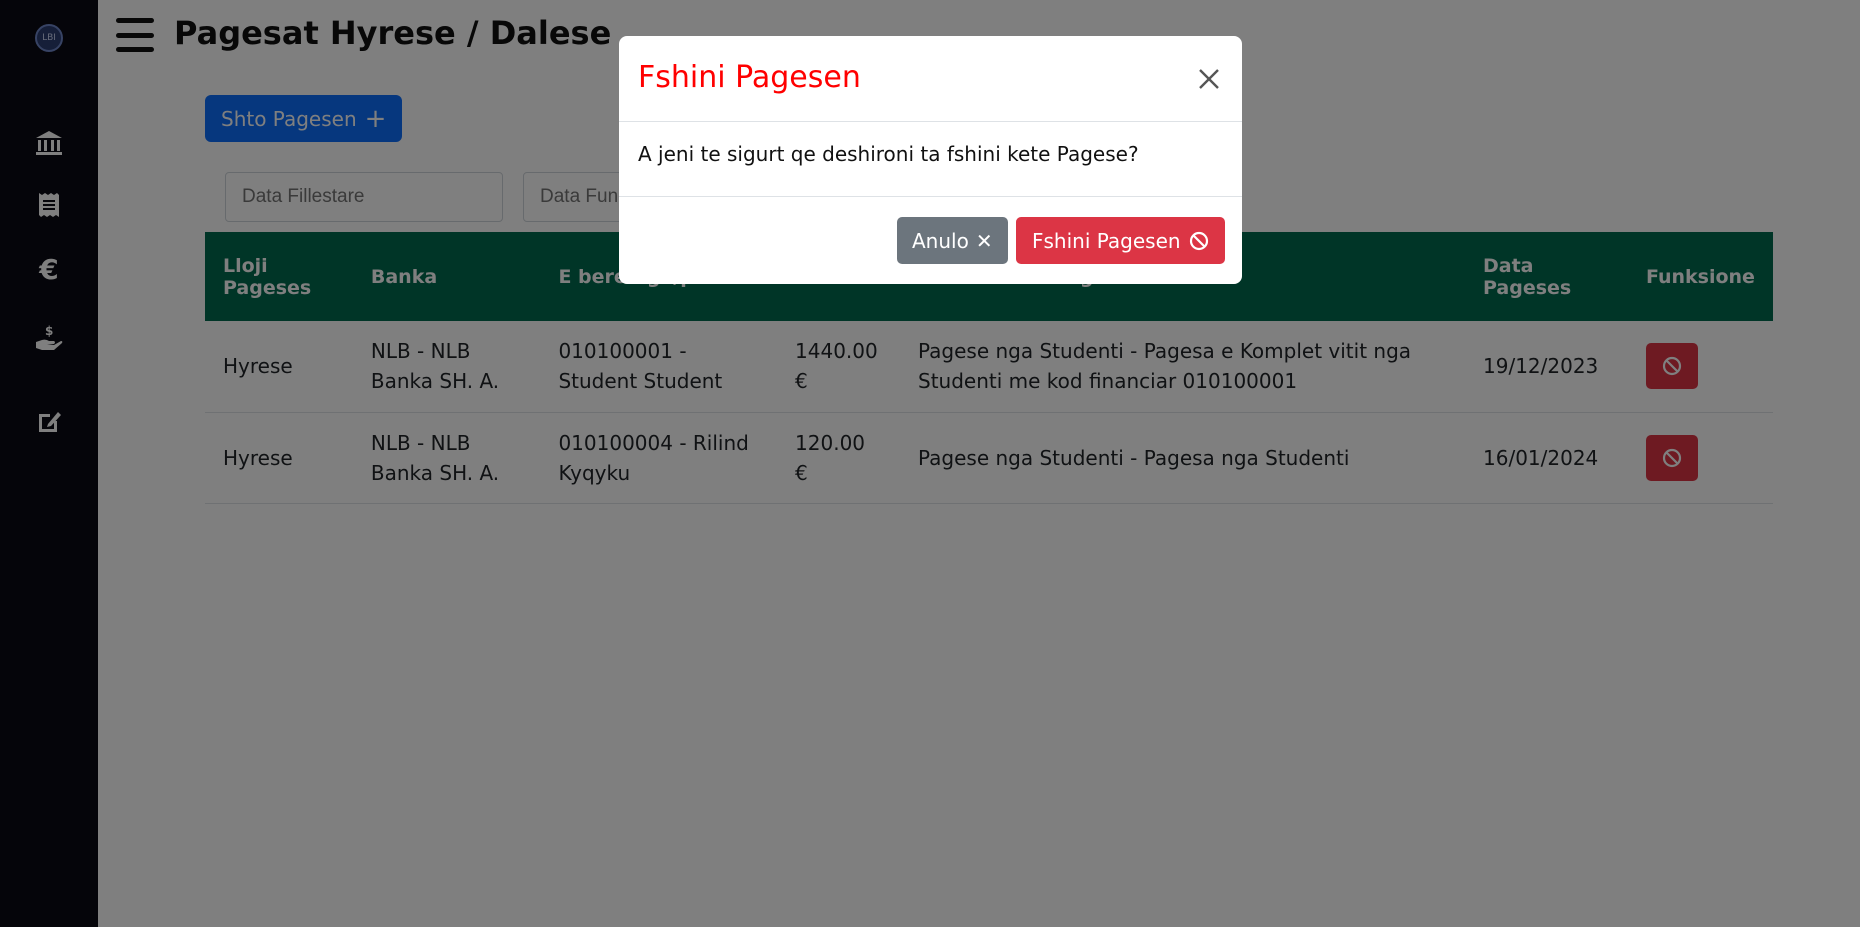  I want to click on modal-footer: Anulo ✕ Fshini Pagesen, so click(930, 240).